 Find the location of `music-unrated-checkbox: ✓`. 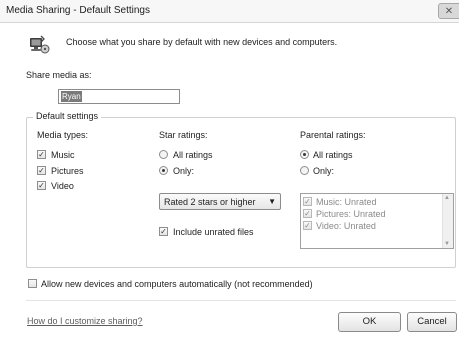

music-unrated-checkbox: ✓ is located at coordinates (307, 201).